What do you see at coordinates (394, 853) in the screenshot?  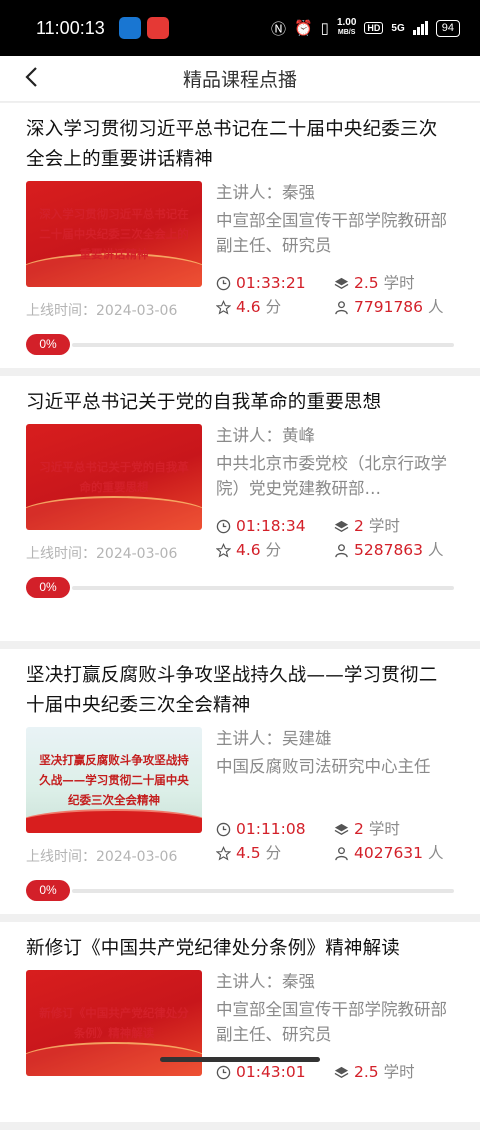 I see `view-count: 4027631 人` at bounding box center [394, 853].